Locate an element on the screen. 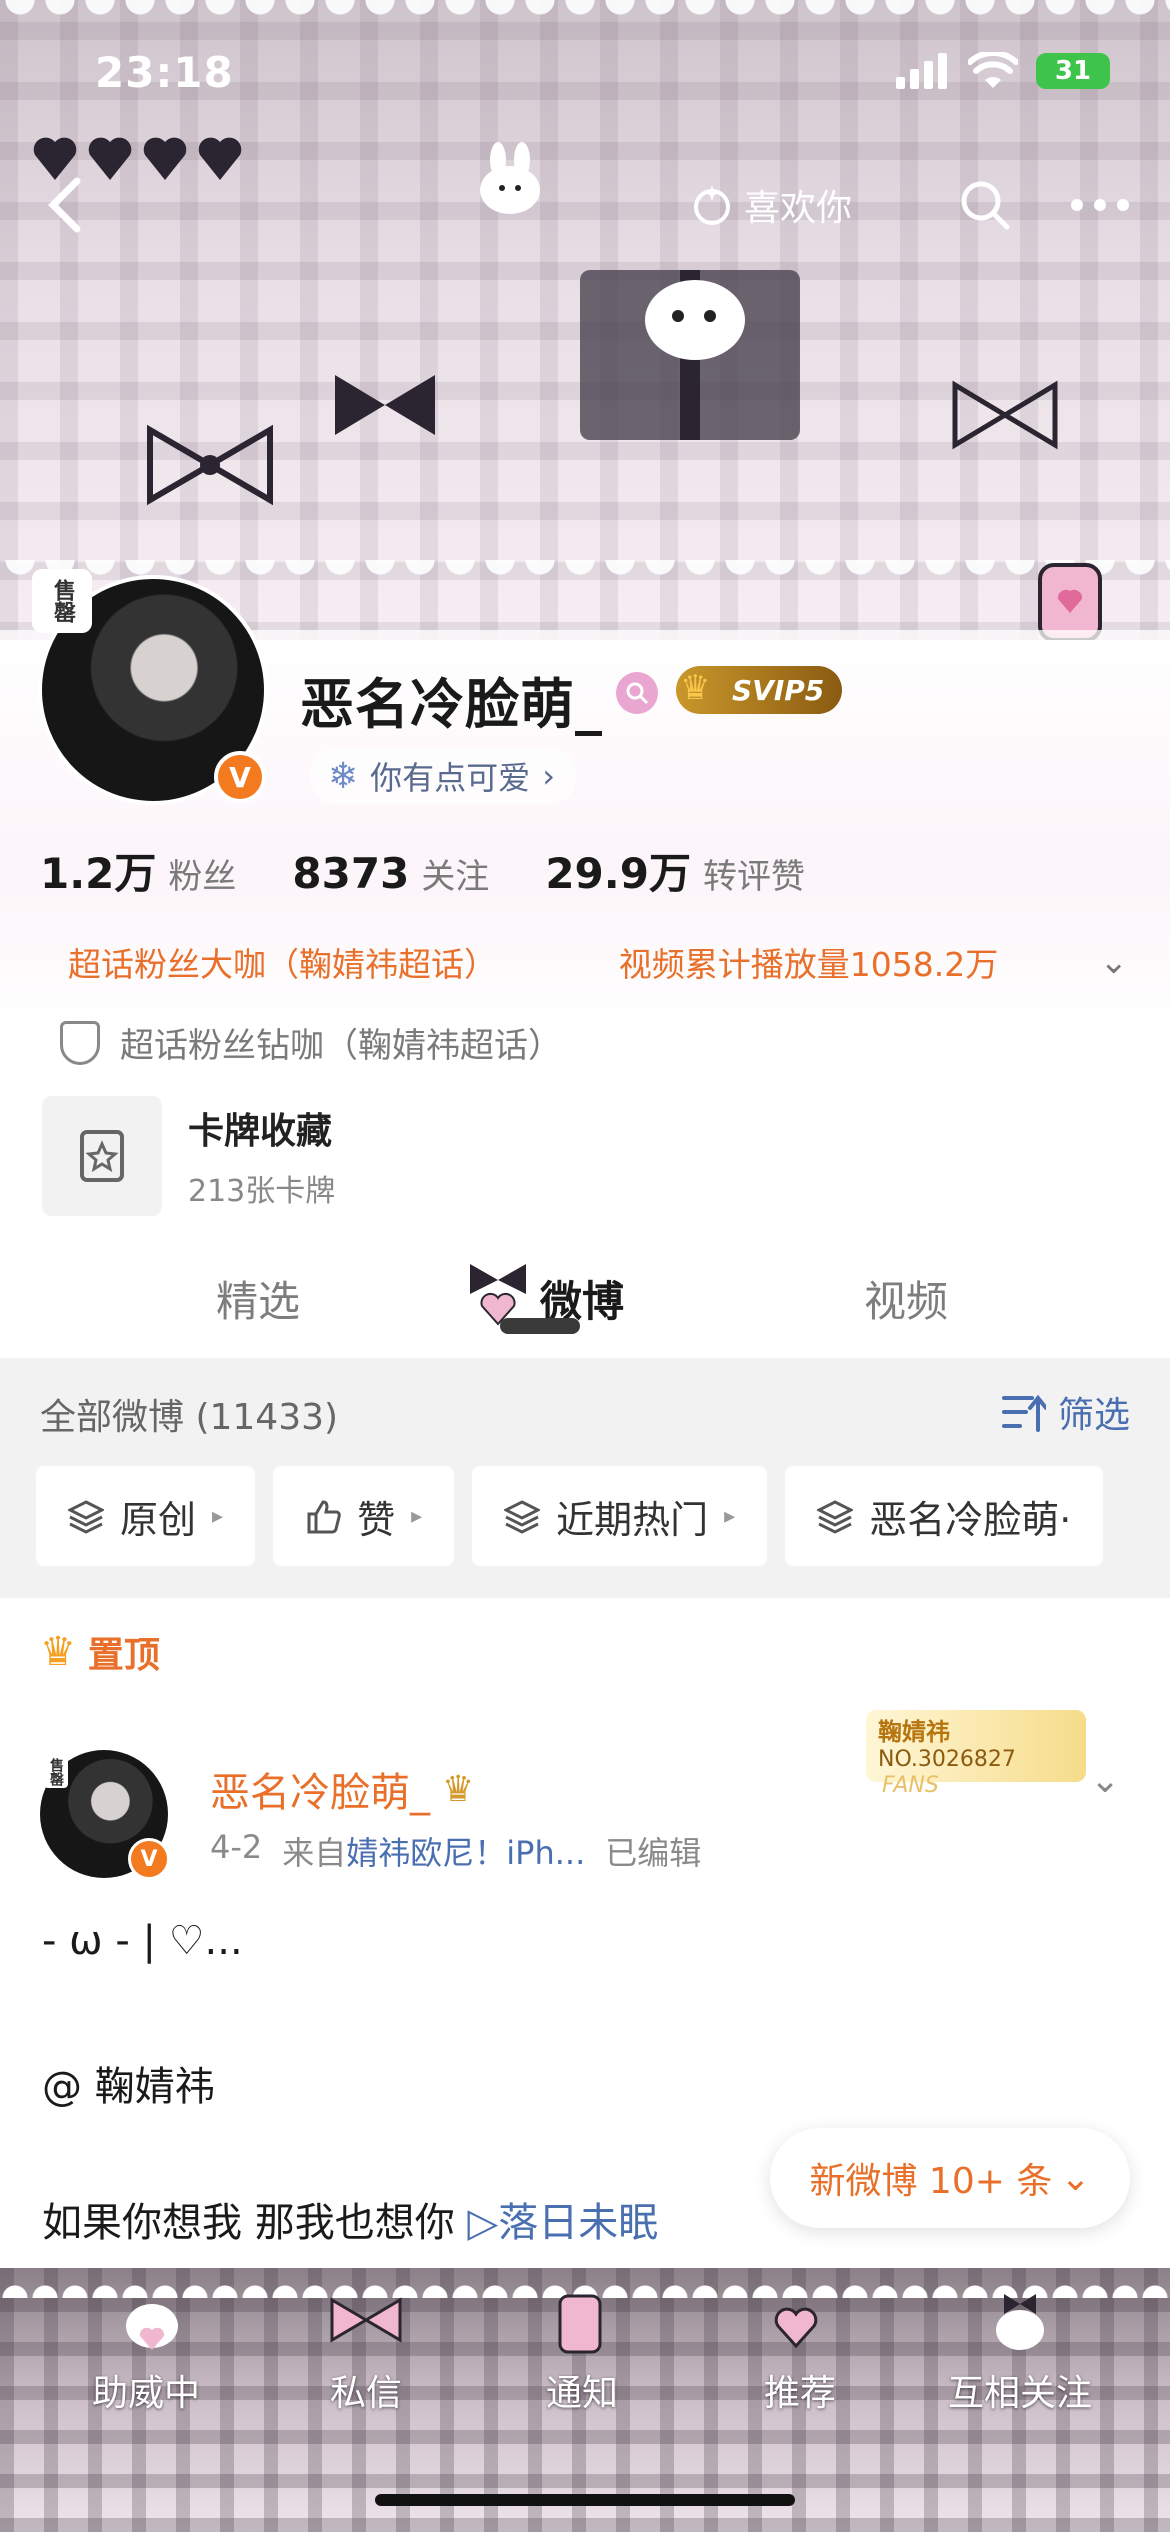 The width and height of the screenshot is (1170, 2532). post-music-link: ▷落日未眠 is located at coordinates (562, 2223).